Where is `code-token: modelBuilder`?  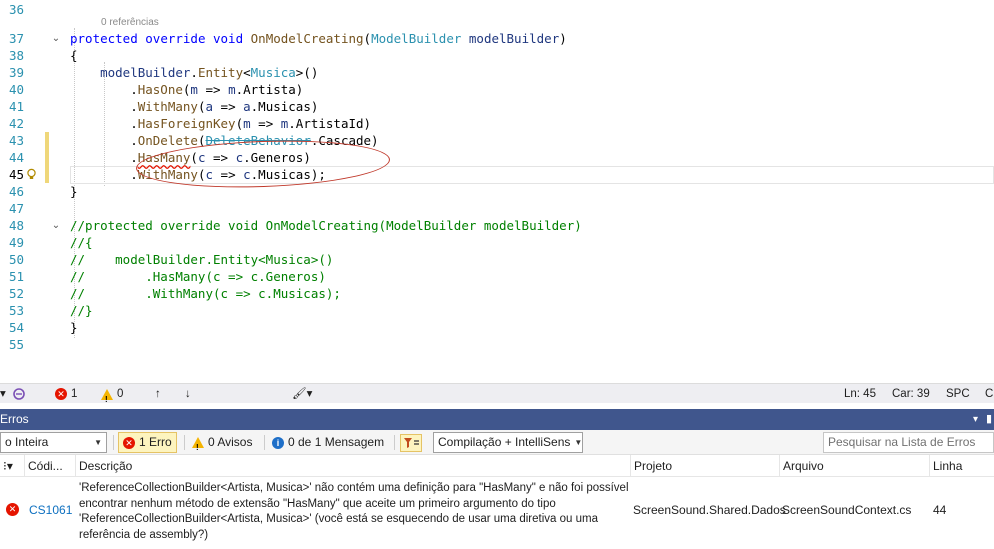
code-token: modelBuilder is located at coordinates (514, 38).